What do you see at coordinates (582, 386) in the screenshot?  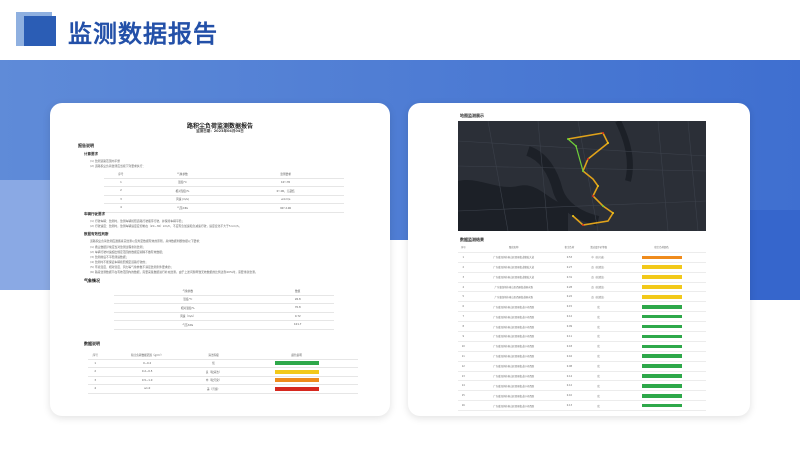 I see `table-row: 14 广东省深圳市南山区西丽街道沙河西路 0.12 优` at bounding box center [582, 386].